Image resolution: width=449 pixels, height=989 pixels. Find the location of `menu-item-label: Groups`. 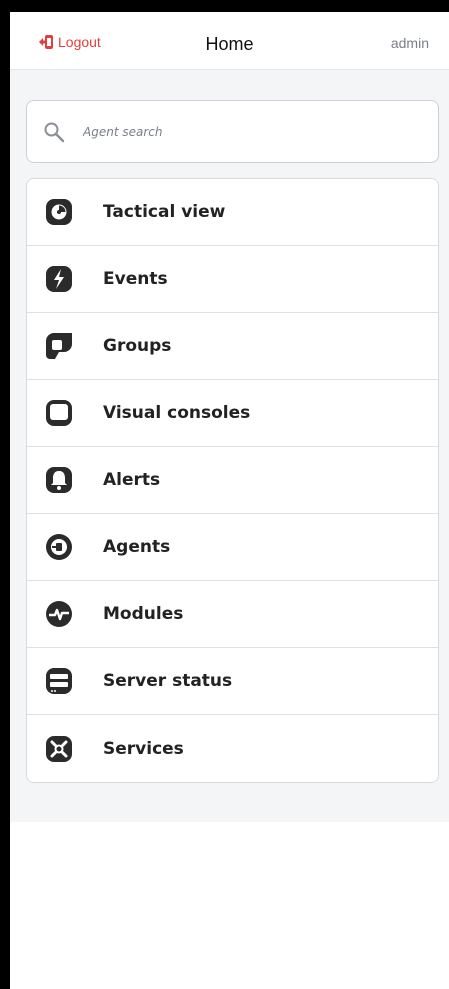

menu-item-label: Groups is located at coordinates (137, 346).